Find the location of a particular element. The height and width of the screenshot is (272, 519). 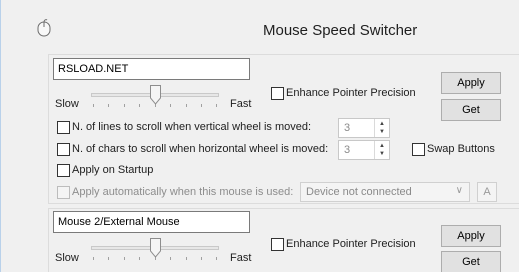

apply-on-startup-label: Apply on Startup is located at coordinates (113, 170).